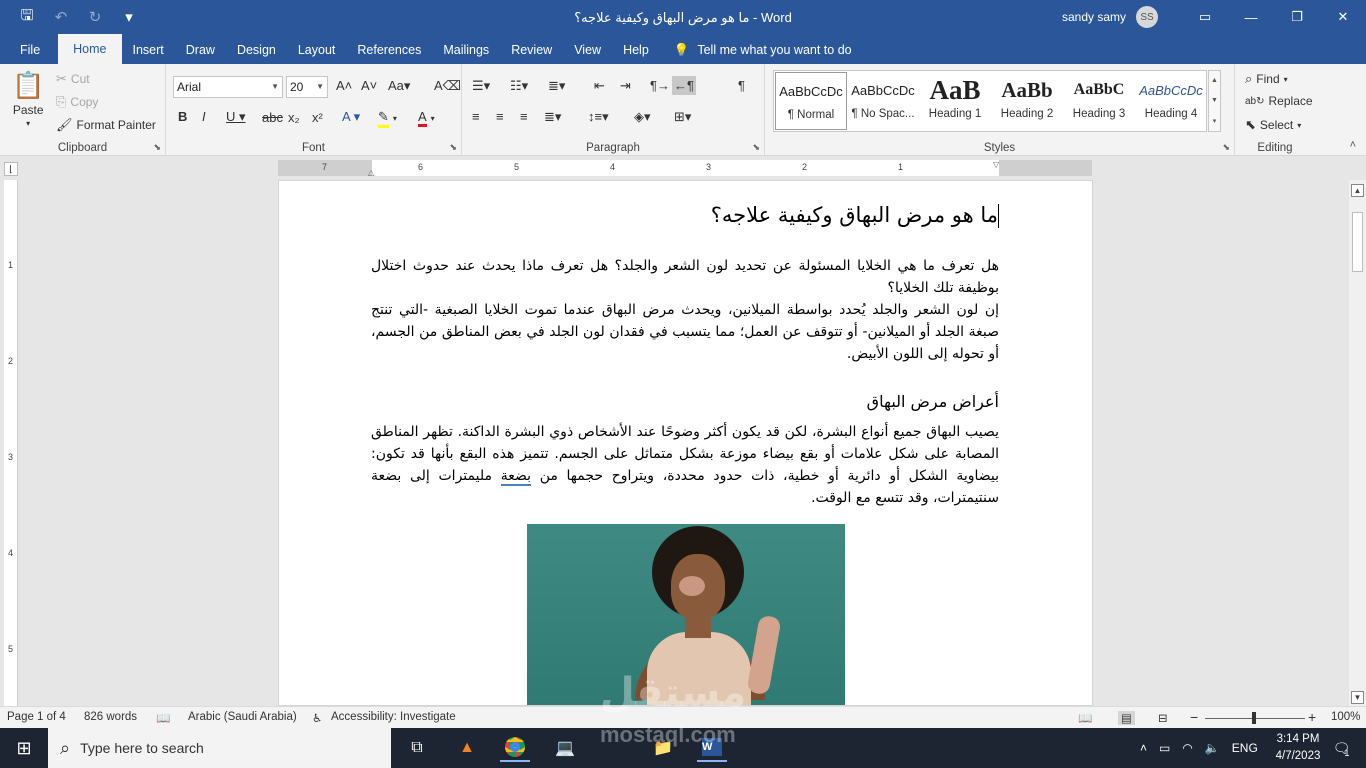 This screenshot has height=768, width=1366. Describe the element at coordinates (1279, 101) in the screenshot. I see `replace-button: ab↻ Replace` at that location.